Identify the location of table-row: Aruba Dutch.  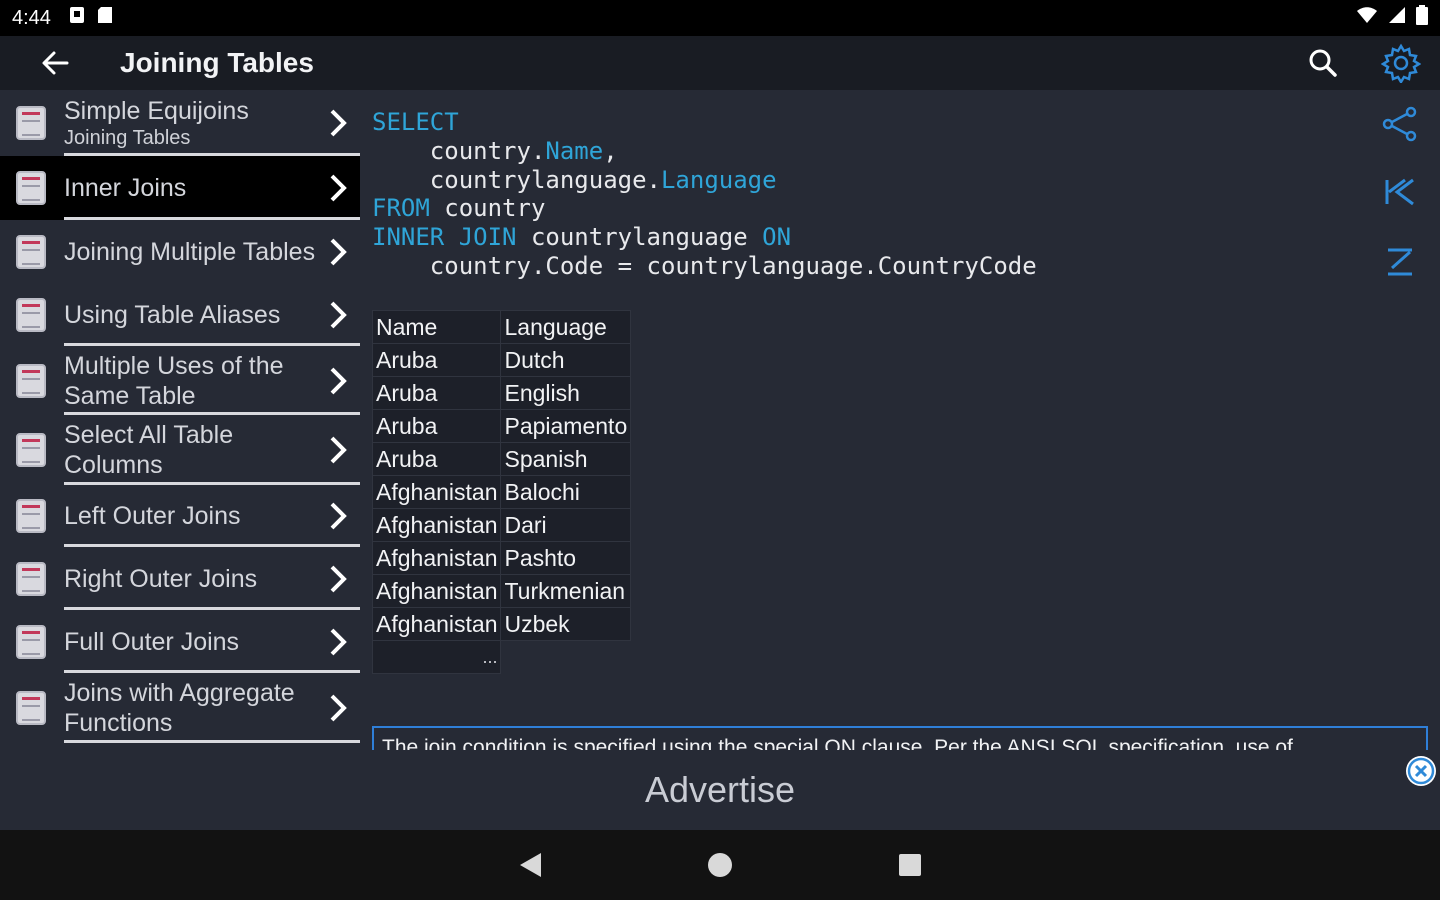
(501, 360).